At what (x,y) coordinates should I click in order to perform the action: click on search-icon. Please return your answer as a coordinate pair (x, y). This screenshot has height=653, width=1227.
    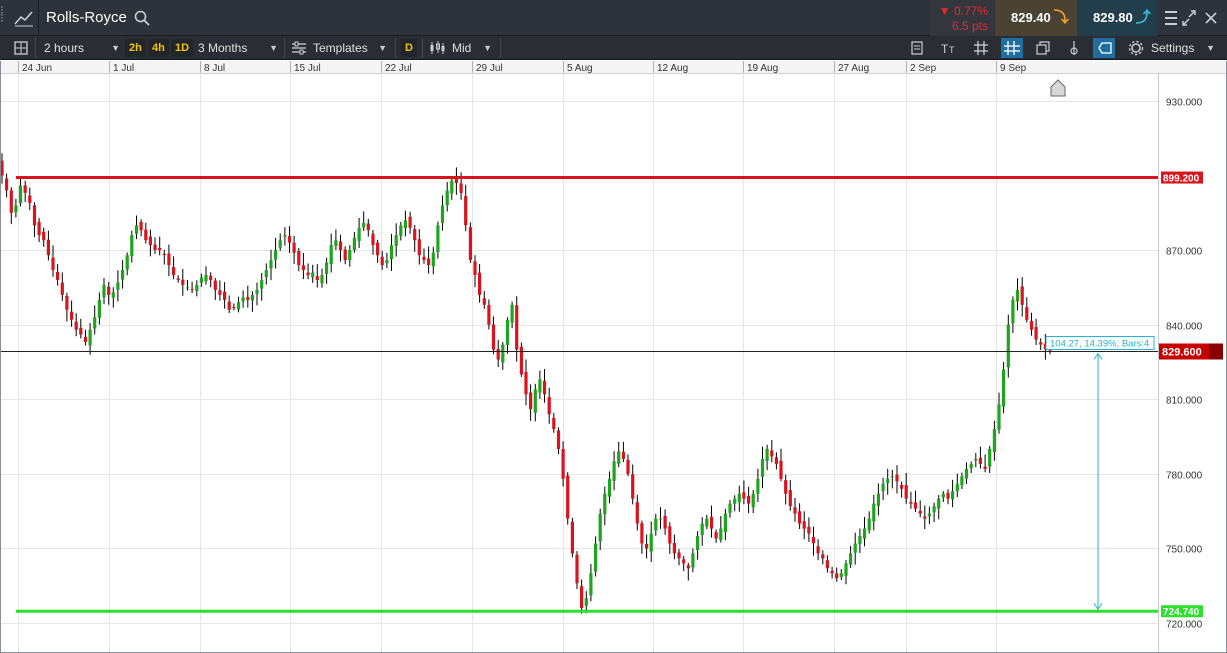
    Looking at the image, I should click on (142, 18).